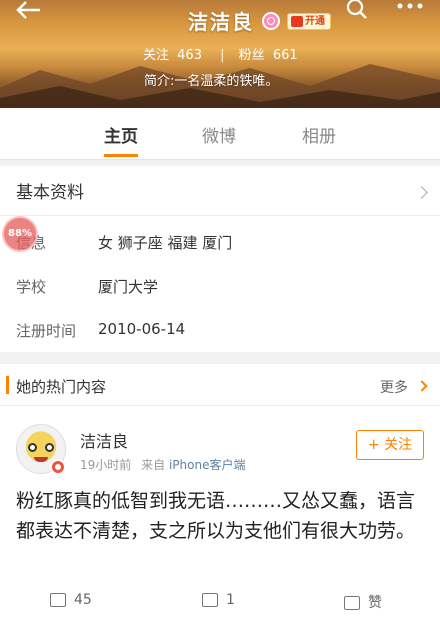  I want to click on active-tab-indicator, so click(121, 155).